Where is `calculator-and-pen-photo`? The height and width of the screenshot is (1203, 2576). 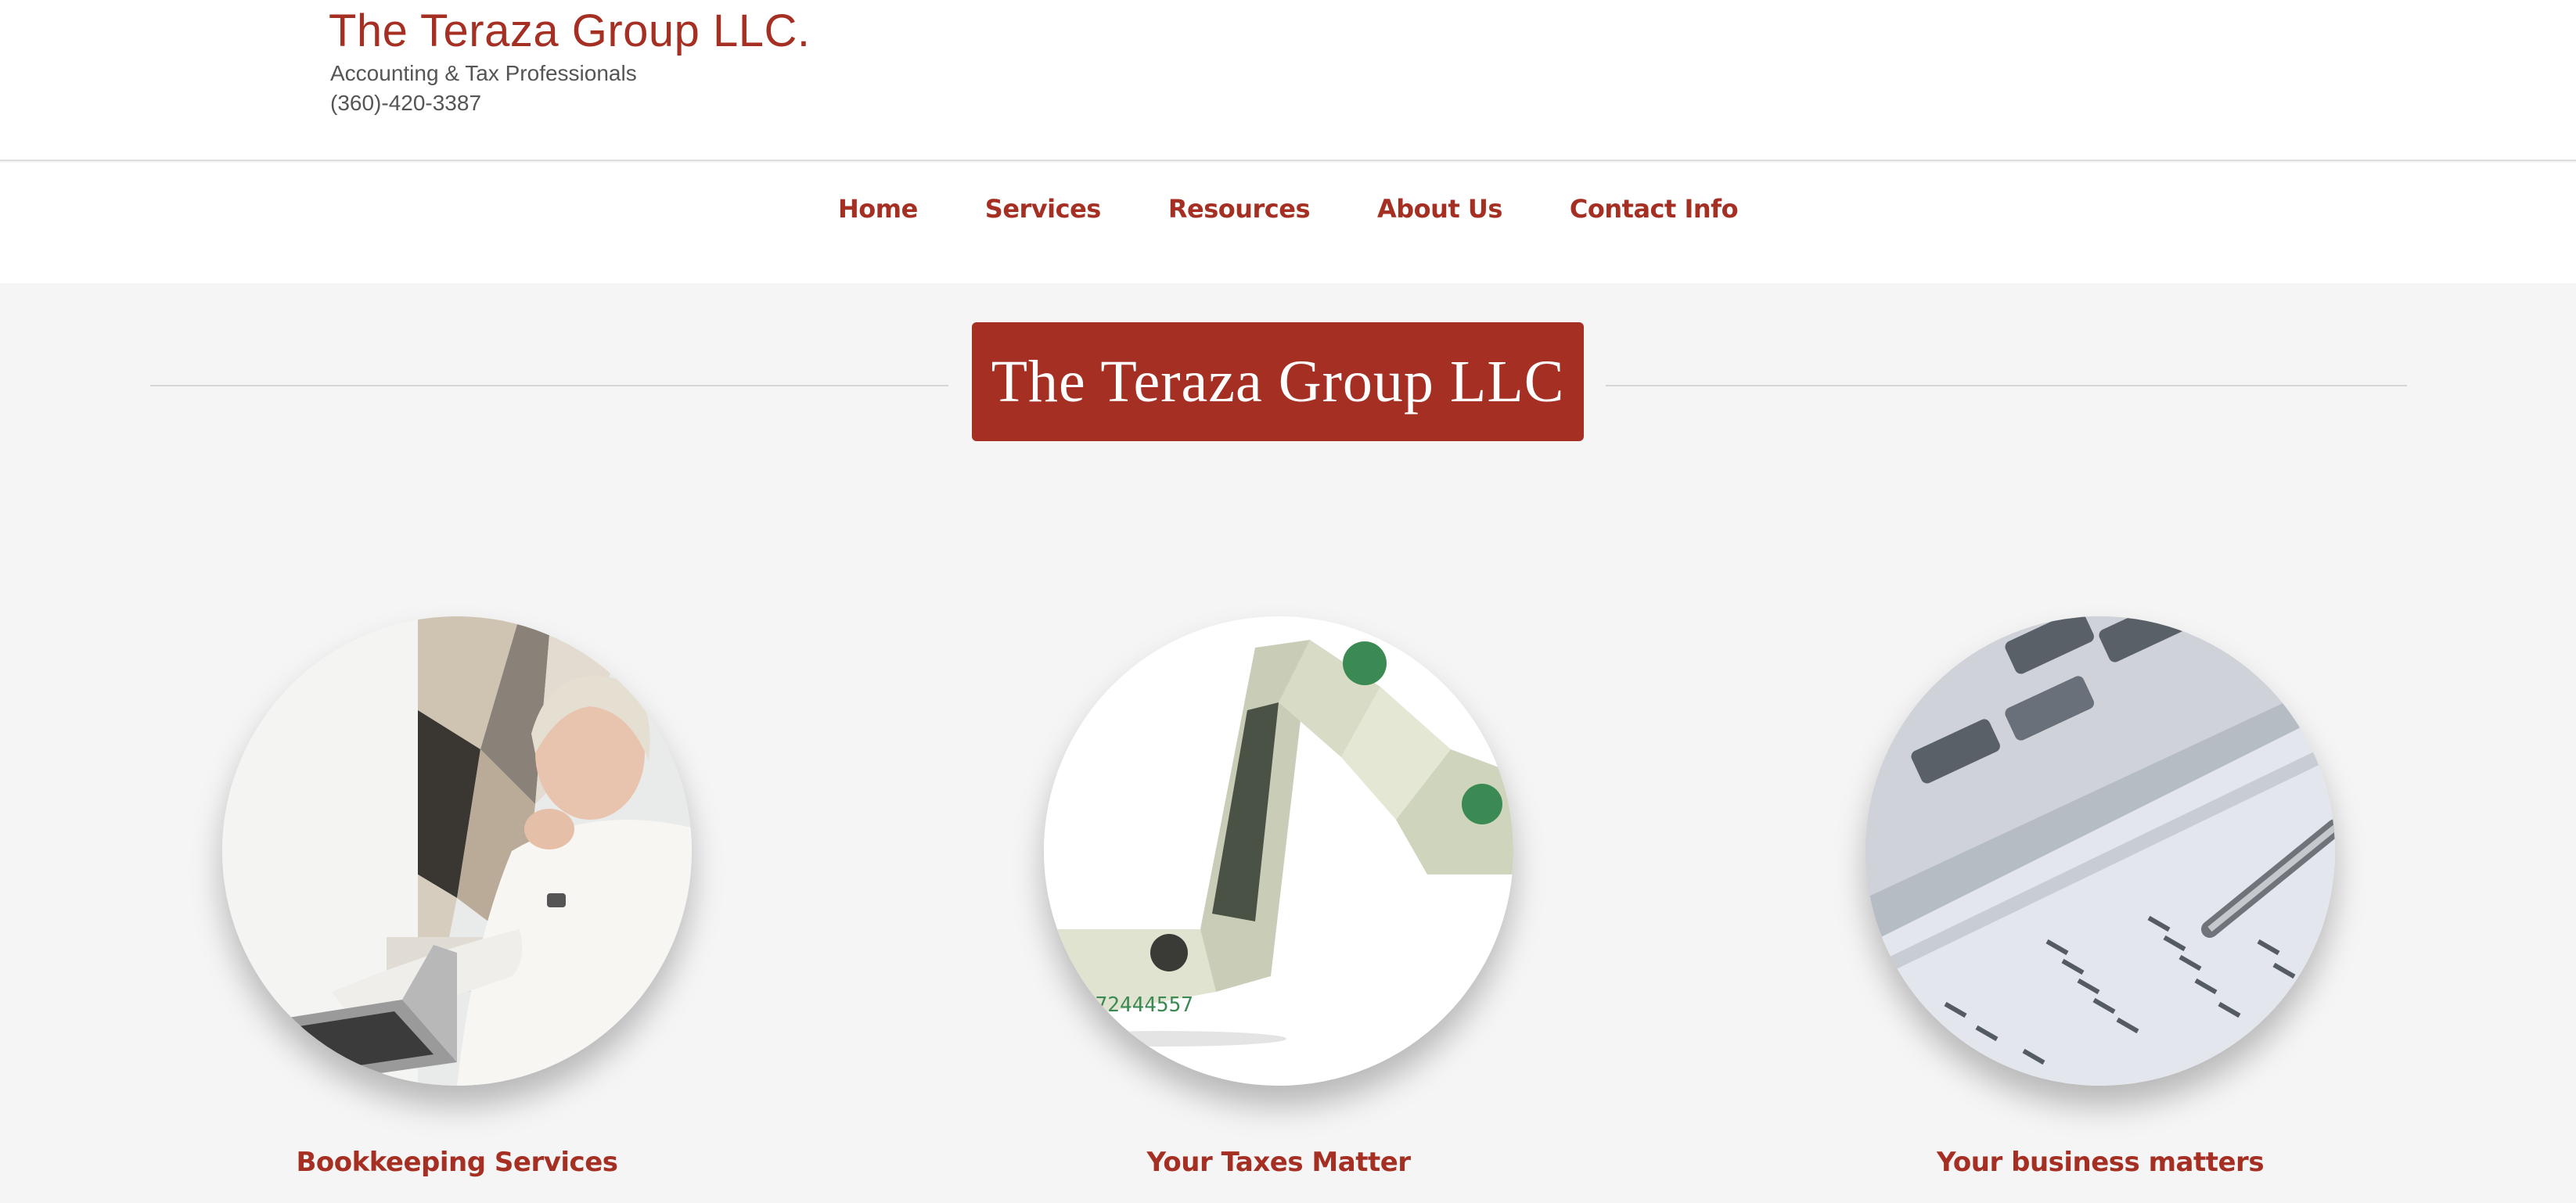
calculator-and-pen-photo is located at coordinates (2100, 851).